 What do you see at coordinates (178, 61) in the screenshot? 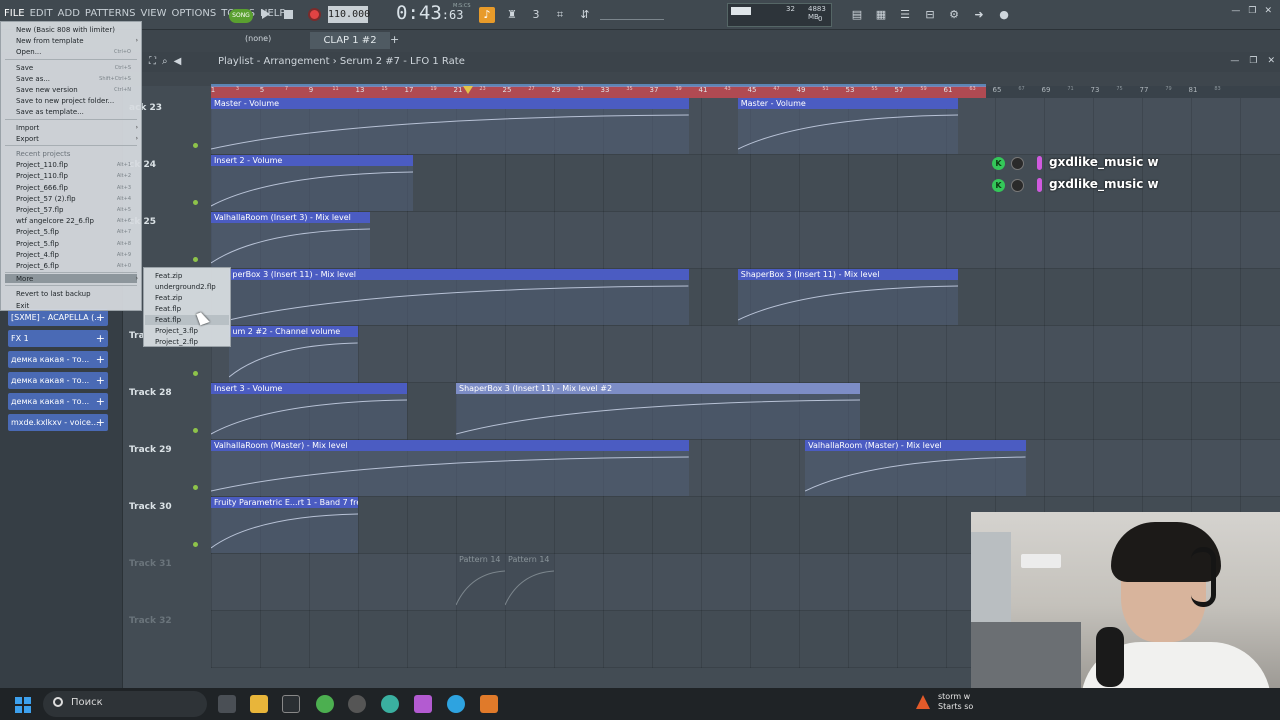
I see `speaker-icon: ◀` at bounding box center [178, 61].